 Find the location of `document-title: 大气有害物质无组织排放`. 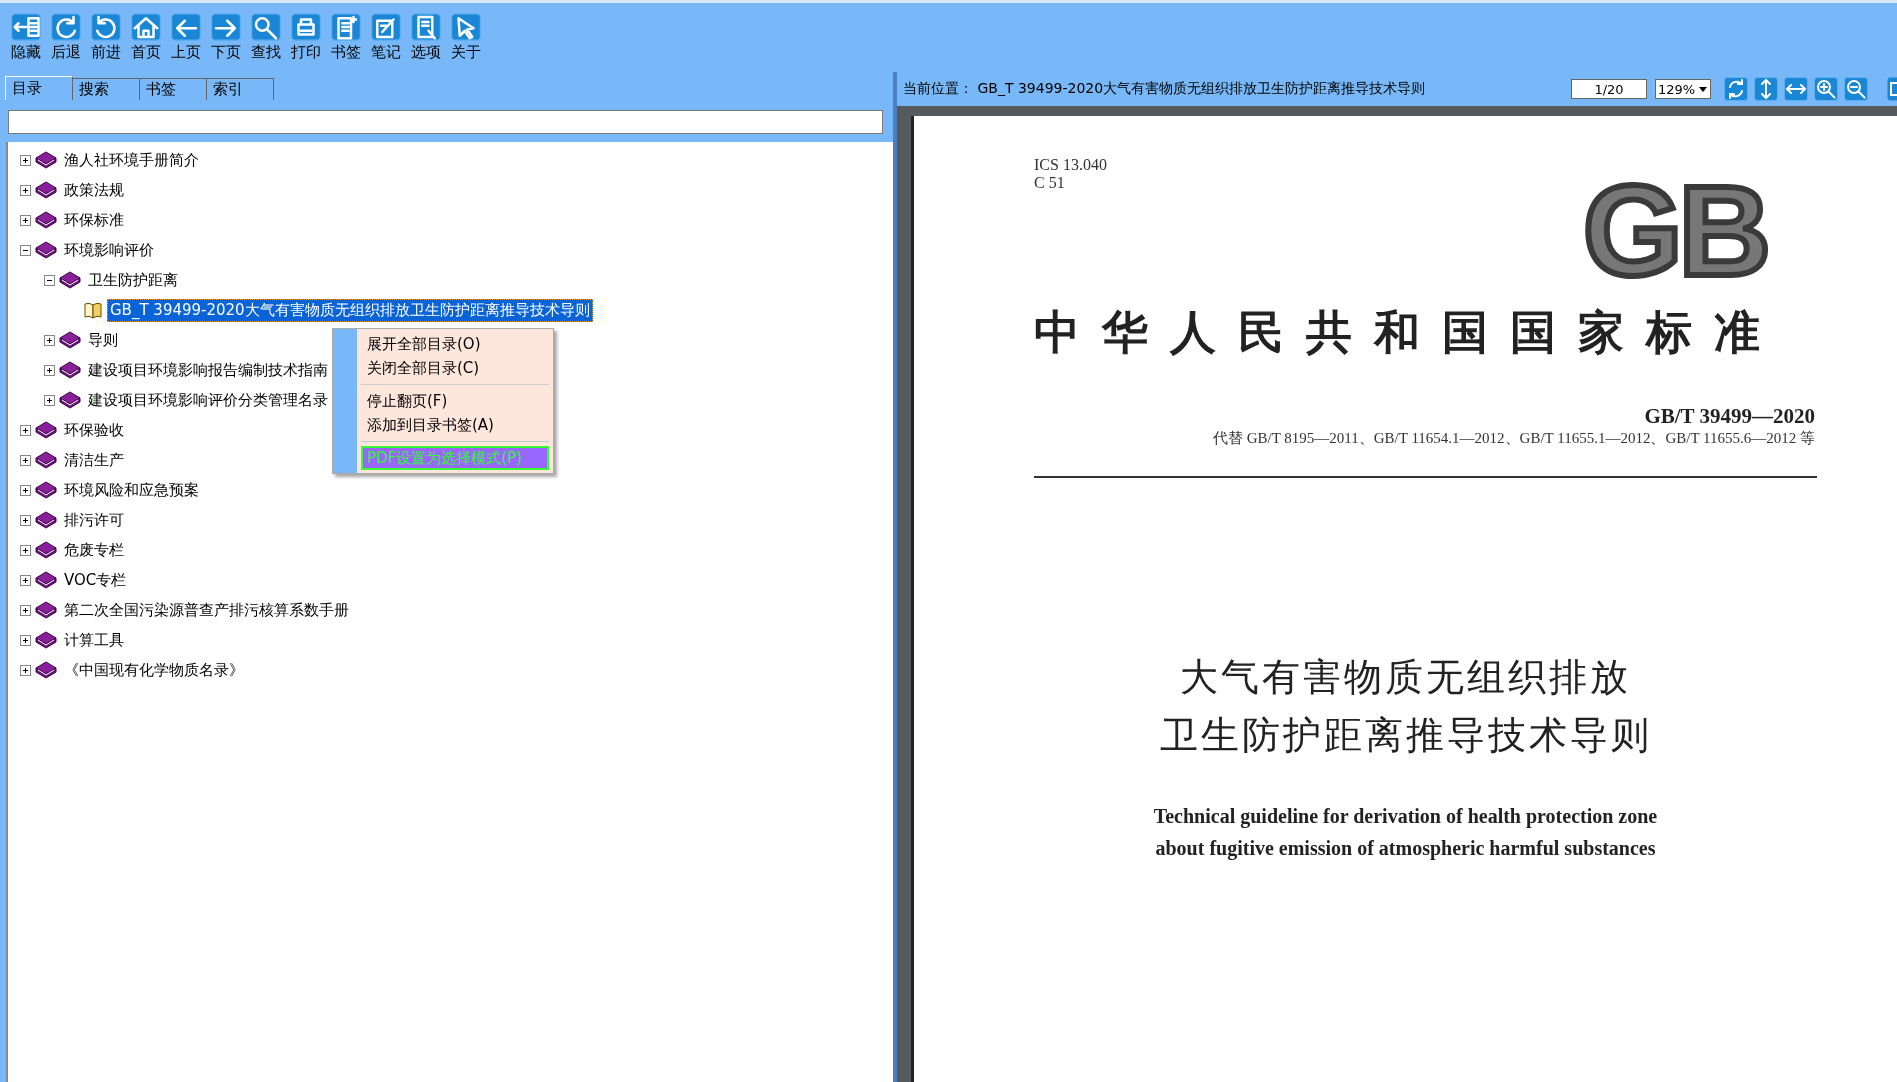

document-title: 大气有害物质无组织排放 is located at coordinates (1405, 677).